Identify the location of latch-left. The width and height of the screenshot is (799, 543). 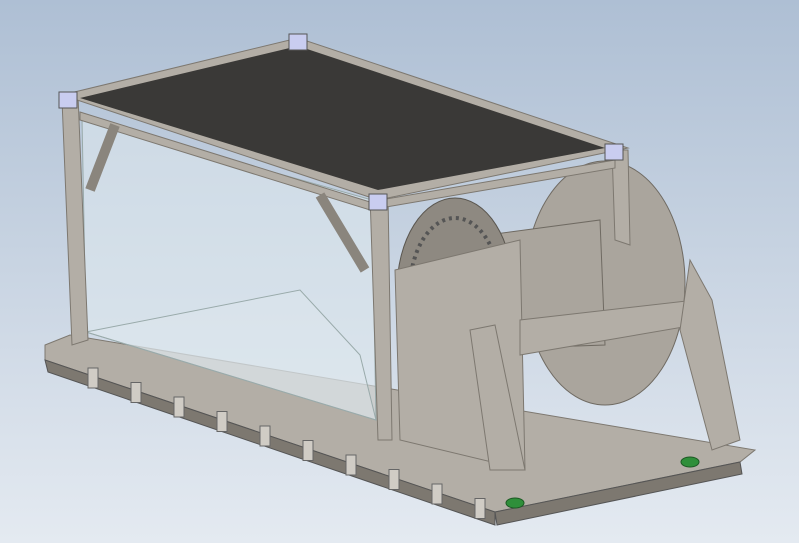
(515, 503).